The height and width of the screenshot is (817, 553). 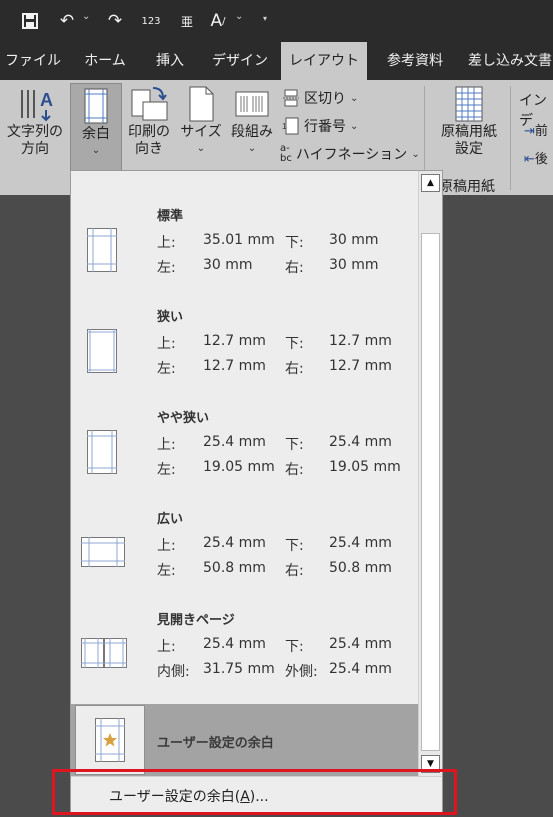 What do you see at coordinates (510, 61) in the screenshot?
I see `tab-mailings: 差し込み文書` at bounding box center [510, 61].